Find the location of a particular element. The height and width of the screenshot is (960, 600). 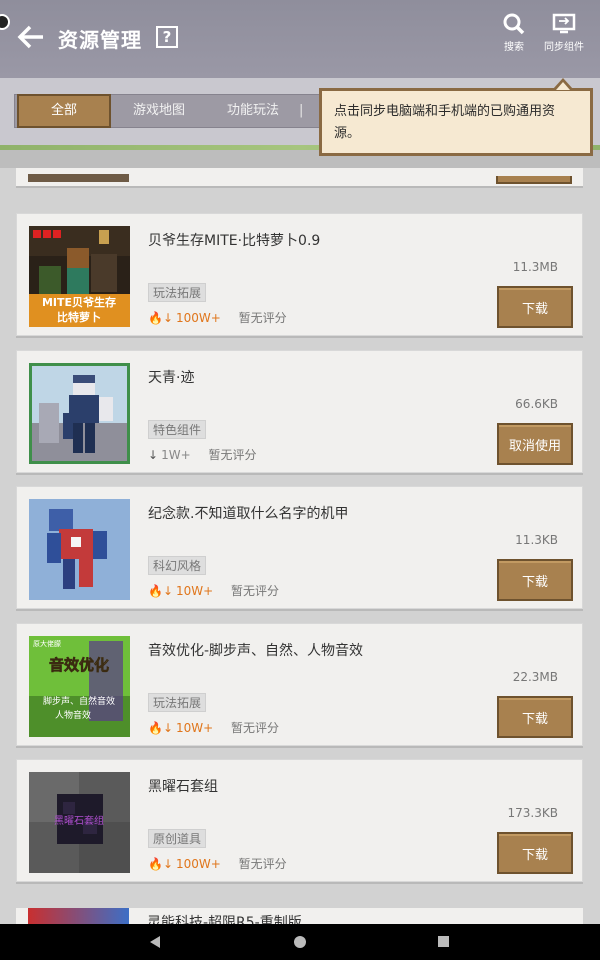

help-icon: ? is located at coordinates (167, 37).